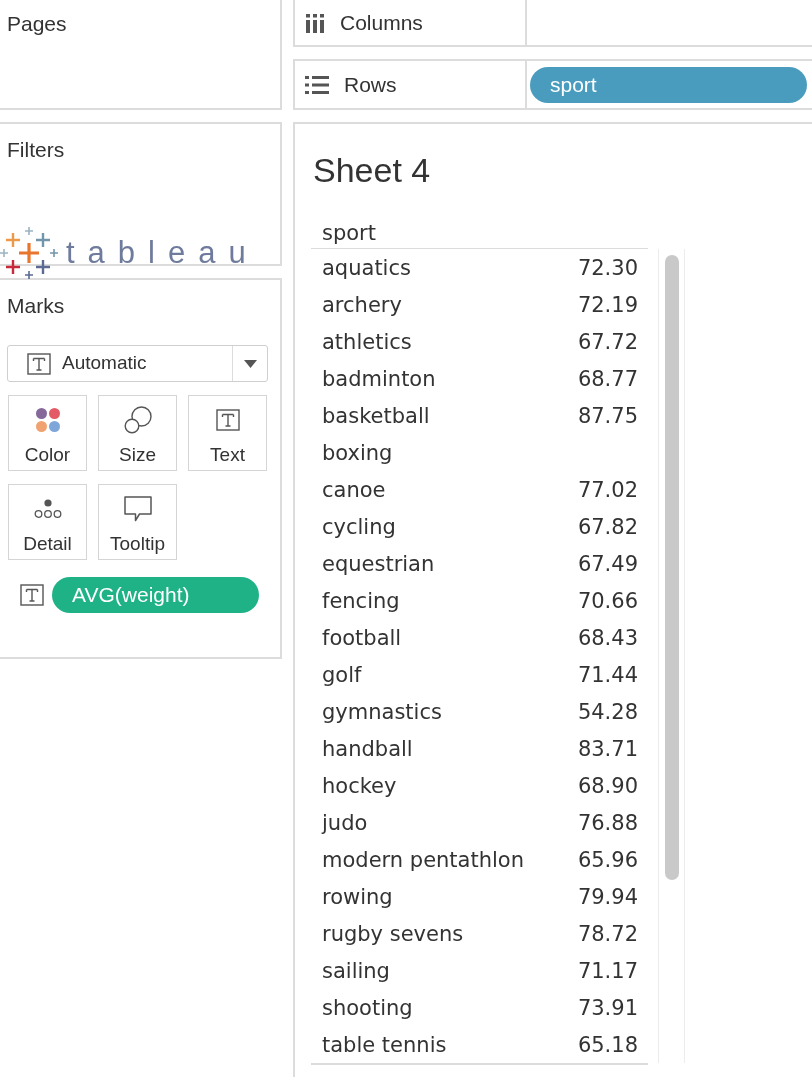 The image size is (812, 1077). I want to click on sport-name: modern pentathlon, so click(423, 859).